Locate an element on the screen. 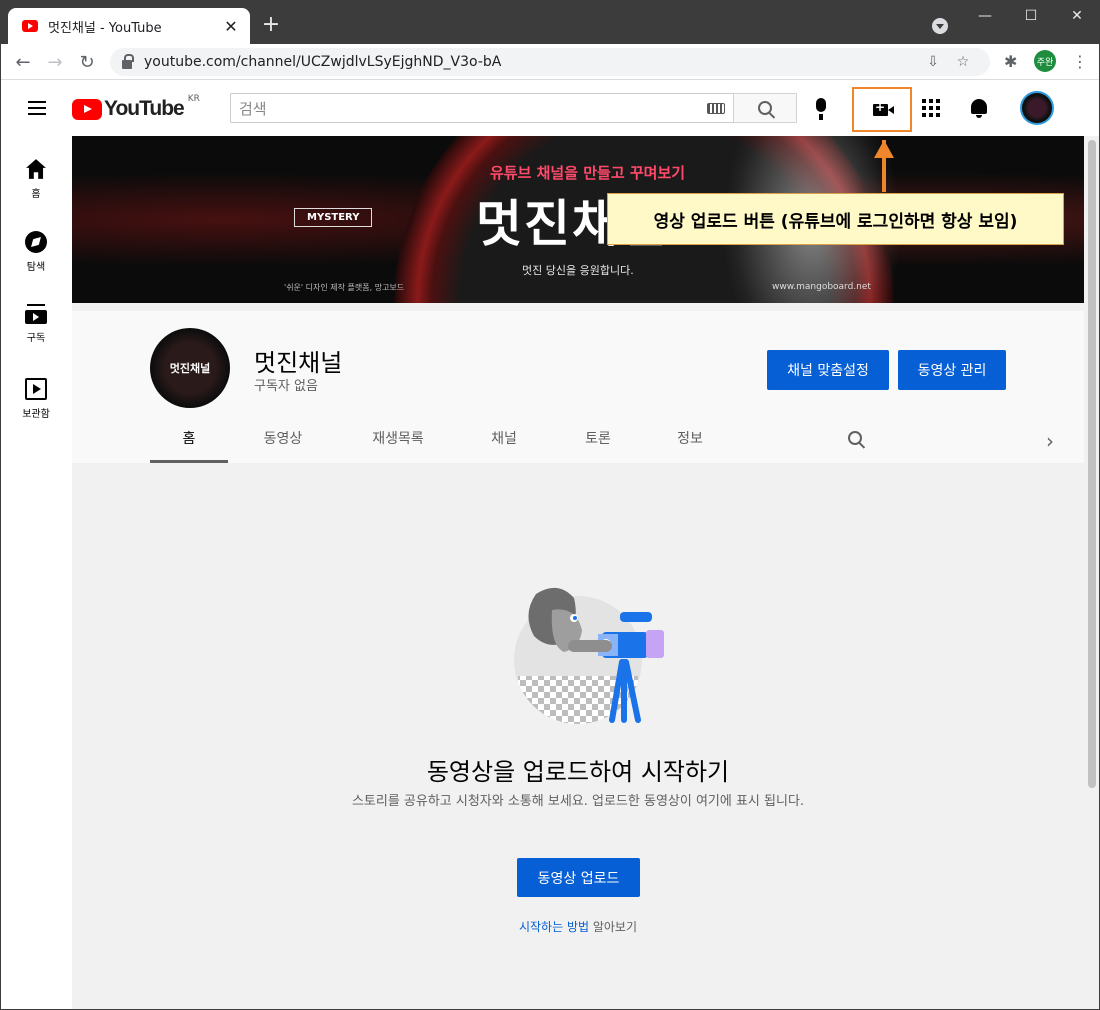 The image size is (1100, 1010). hamburger-menu-icon is located at coordinates (37, 108).